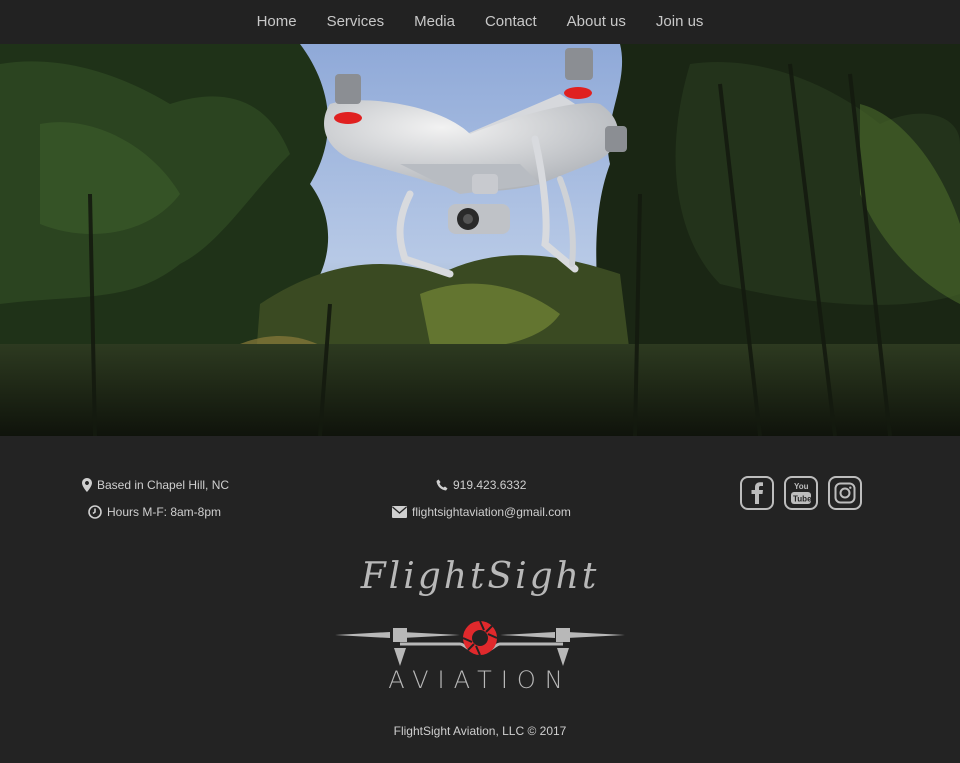 This screenshot has width=960, height=763. Describe the element at coordinates (480, 576) in the screenshot. I see `logo-script-text: FlightSight` at that location.